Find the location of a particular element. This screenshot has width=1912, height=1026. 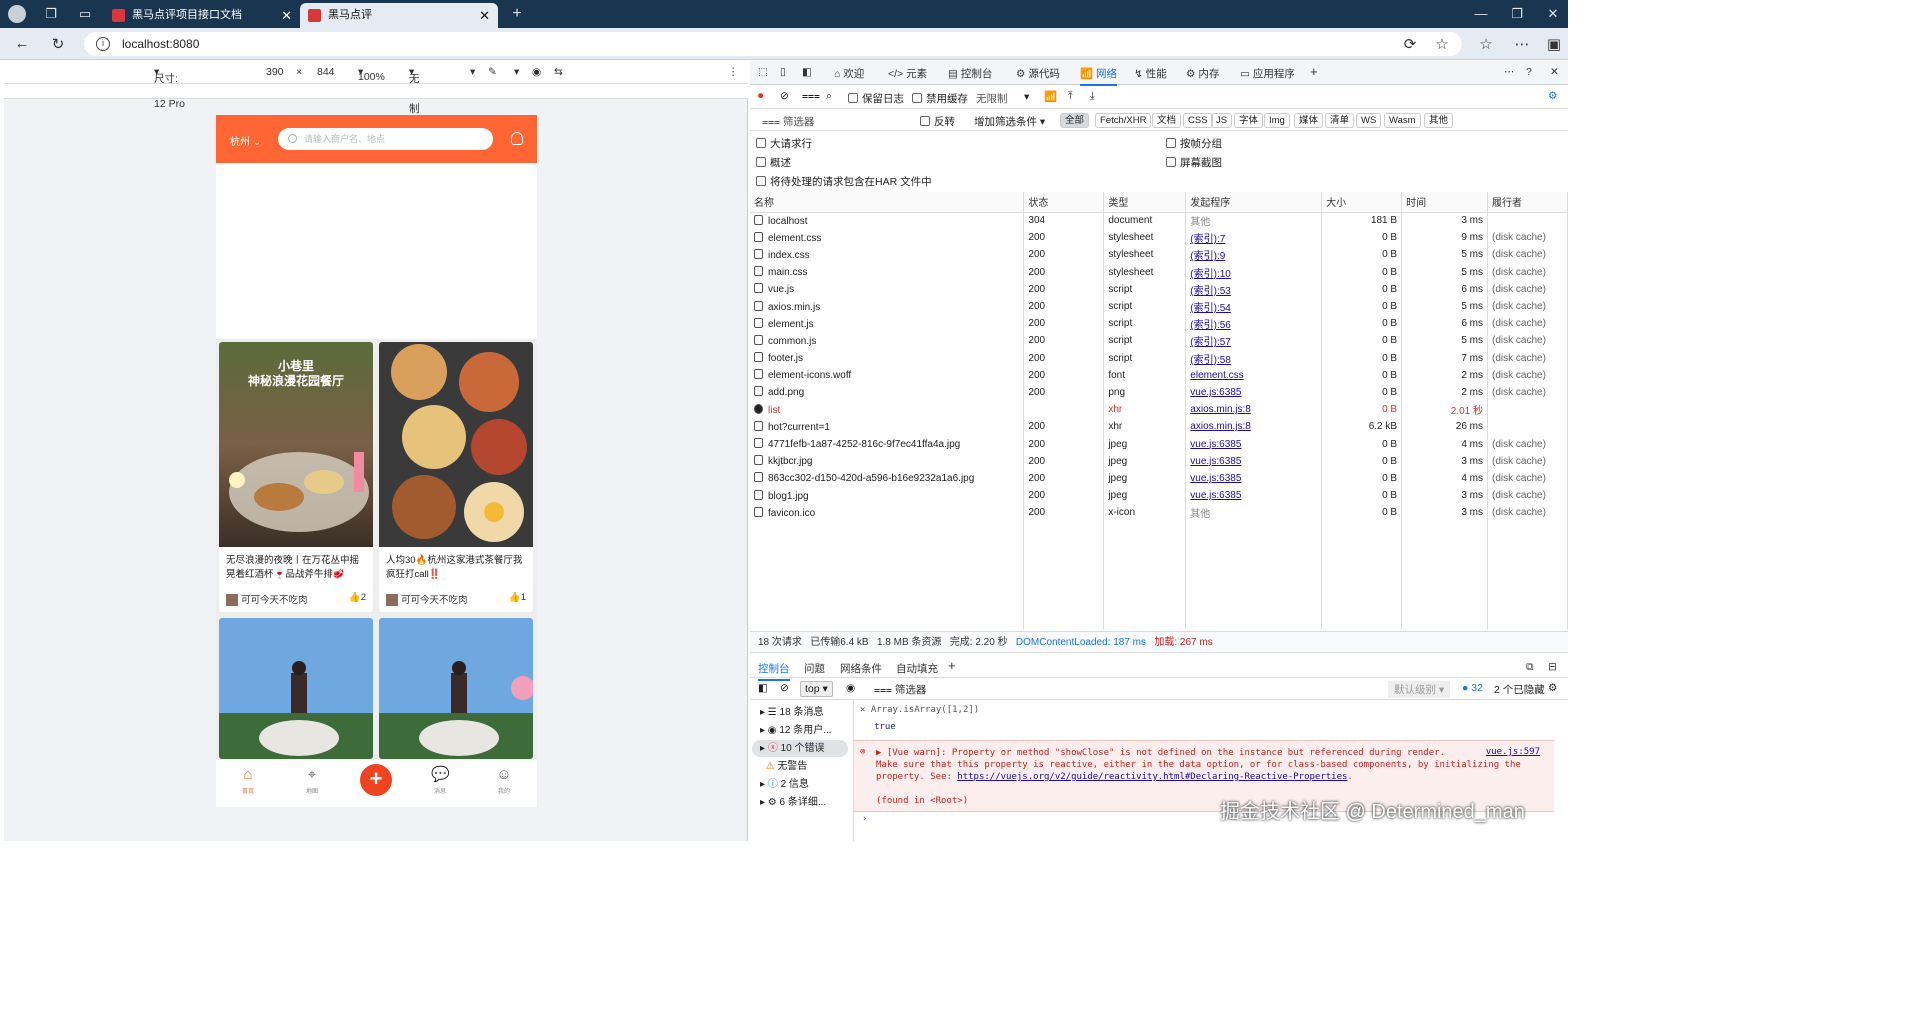

user-icon is located at coordinates (517, 138).